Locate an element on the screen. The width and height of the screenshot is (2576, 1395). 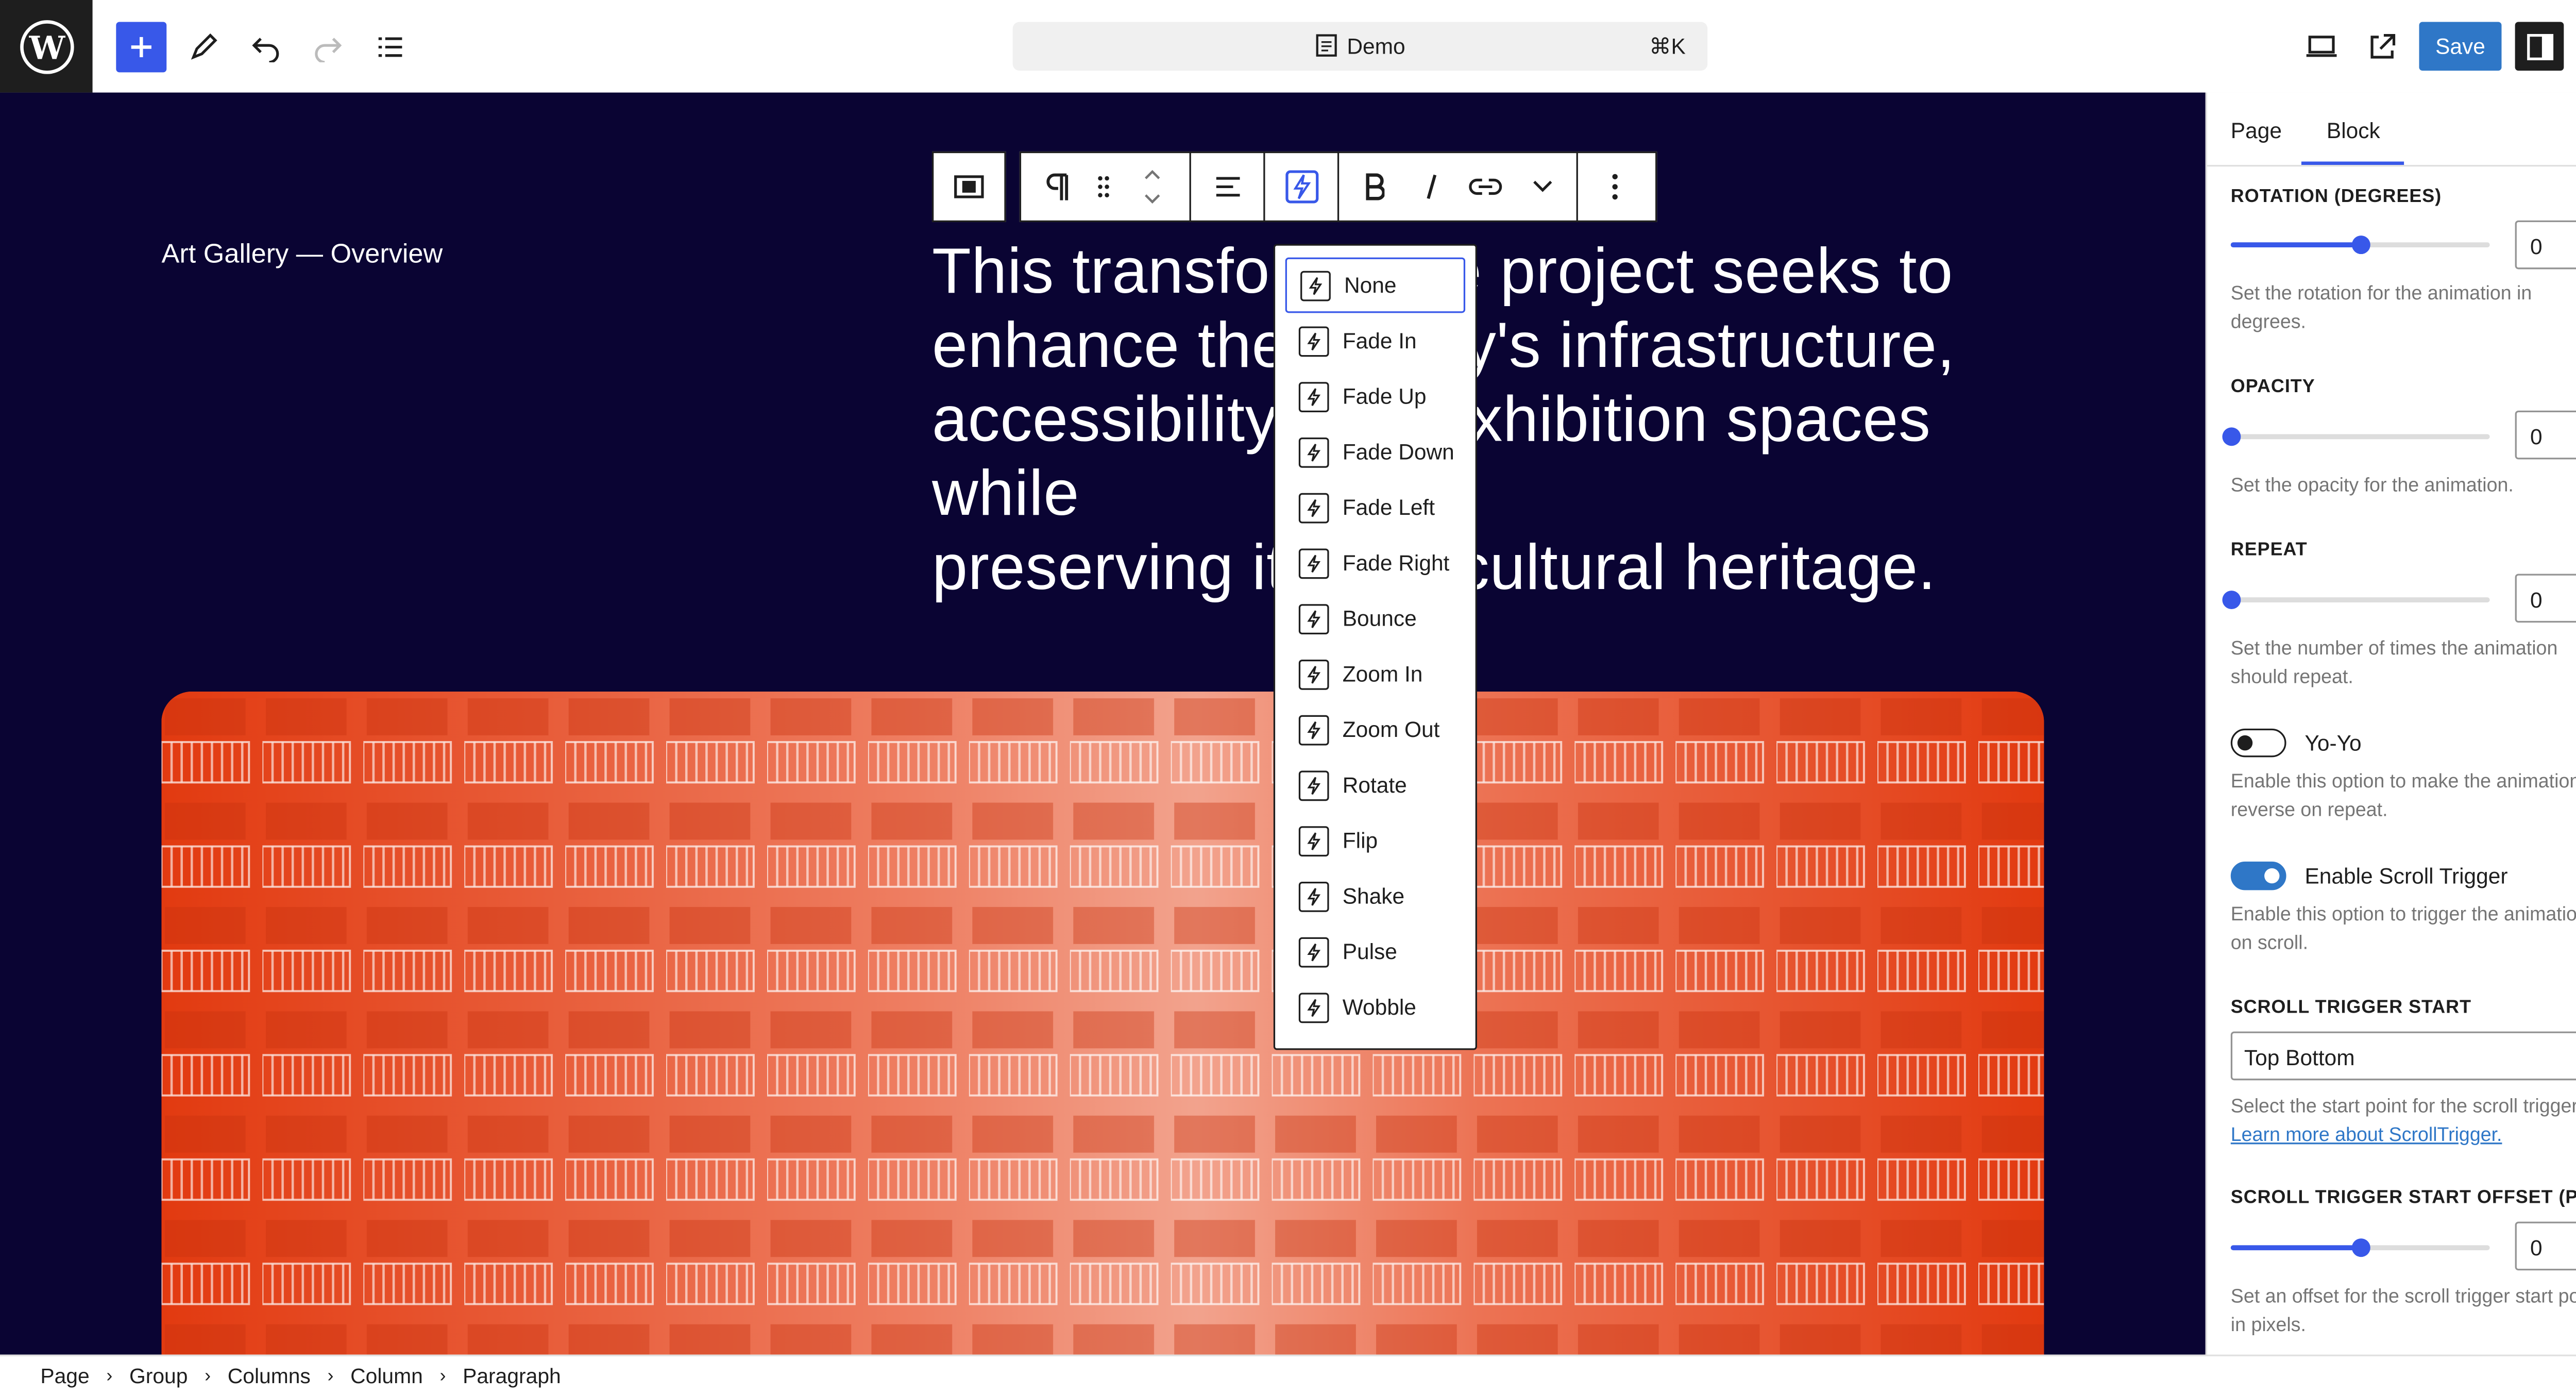
menu-item-pulse: Pulse is located at coordinates (1375, 952).